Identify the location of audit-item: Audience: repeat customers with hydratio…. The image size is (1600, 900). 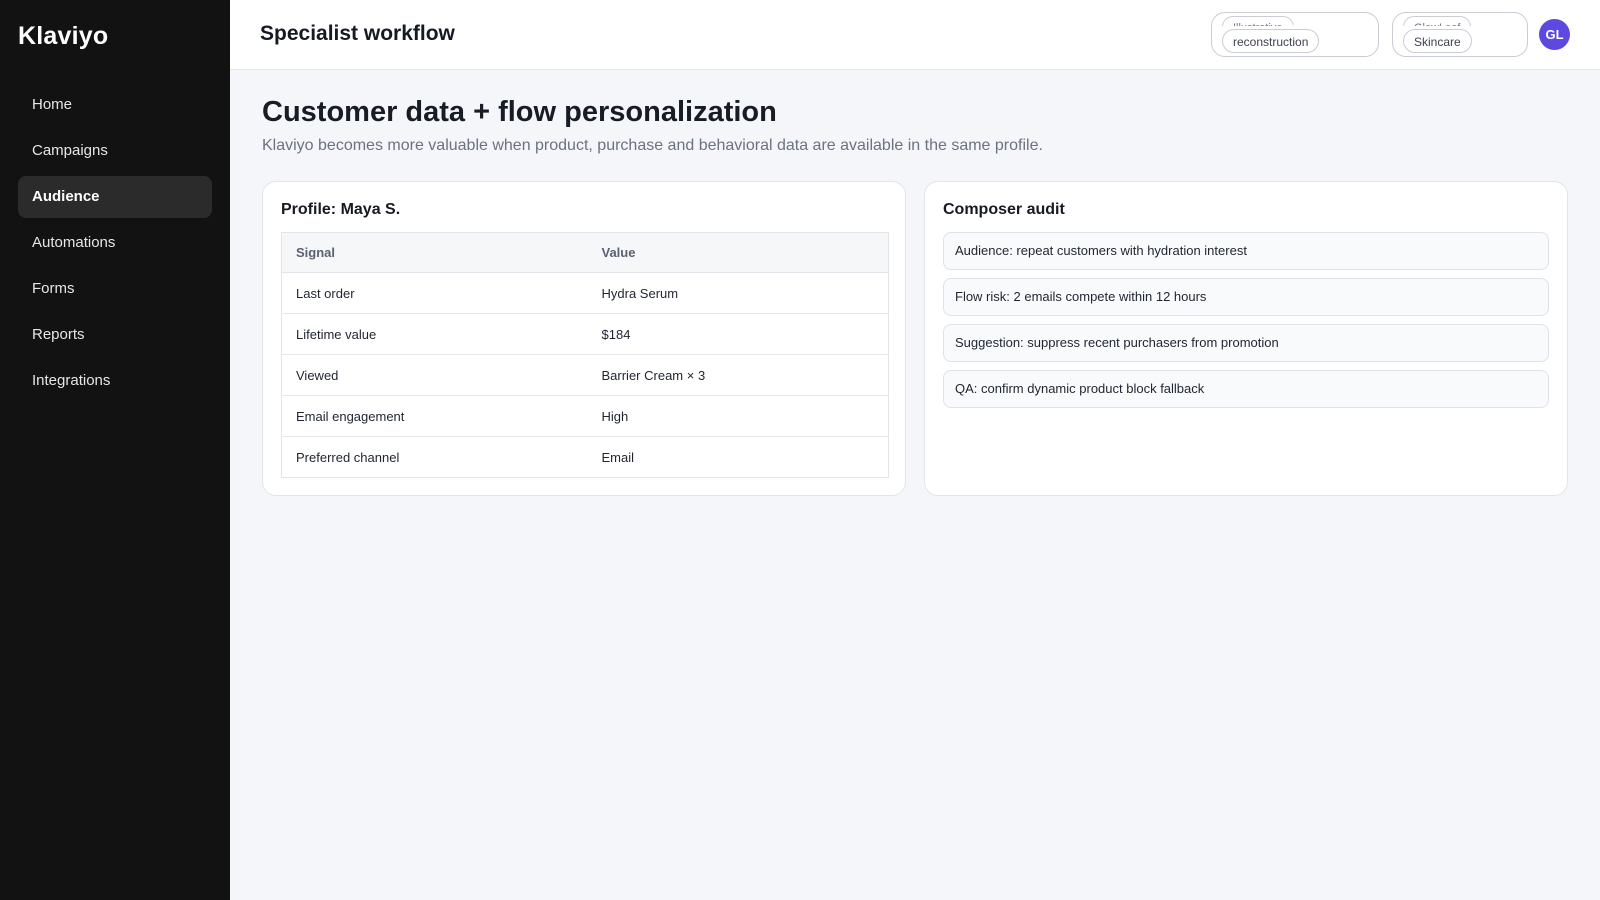
(1246, 251).